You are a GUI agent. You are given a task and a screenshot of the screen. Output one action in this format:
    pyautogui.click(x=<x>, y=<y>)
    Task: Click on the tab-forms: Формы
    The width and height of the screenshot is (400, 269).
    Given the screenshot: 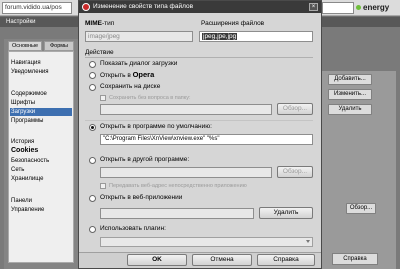 What is the action you would take?
    pyautogui.click(x=59, y=46)
    